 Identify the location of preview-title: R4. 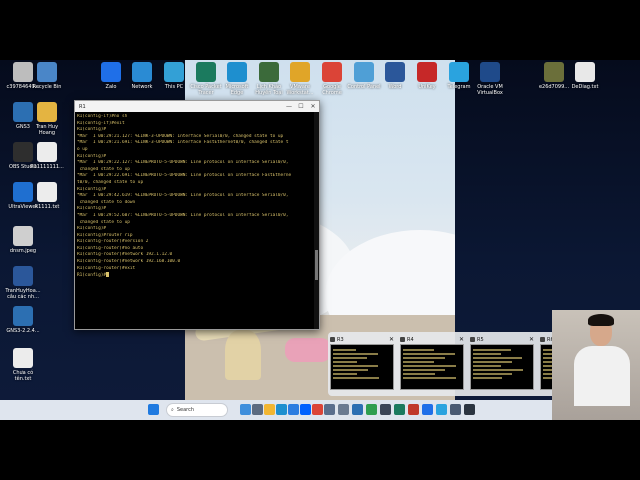
(410, 339).